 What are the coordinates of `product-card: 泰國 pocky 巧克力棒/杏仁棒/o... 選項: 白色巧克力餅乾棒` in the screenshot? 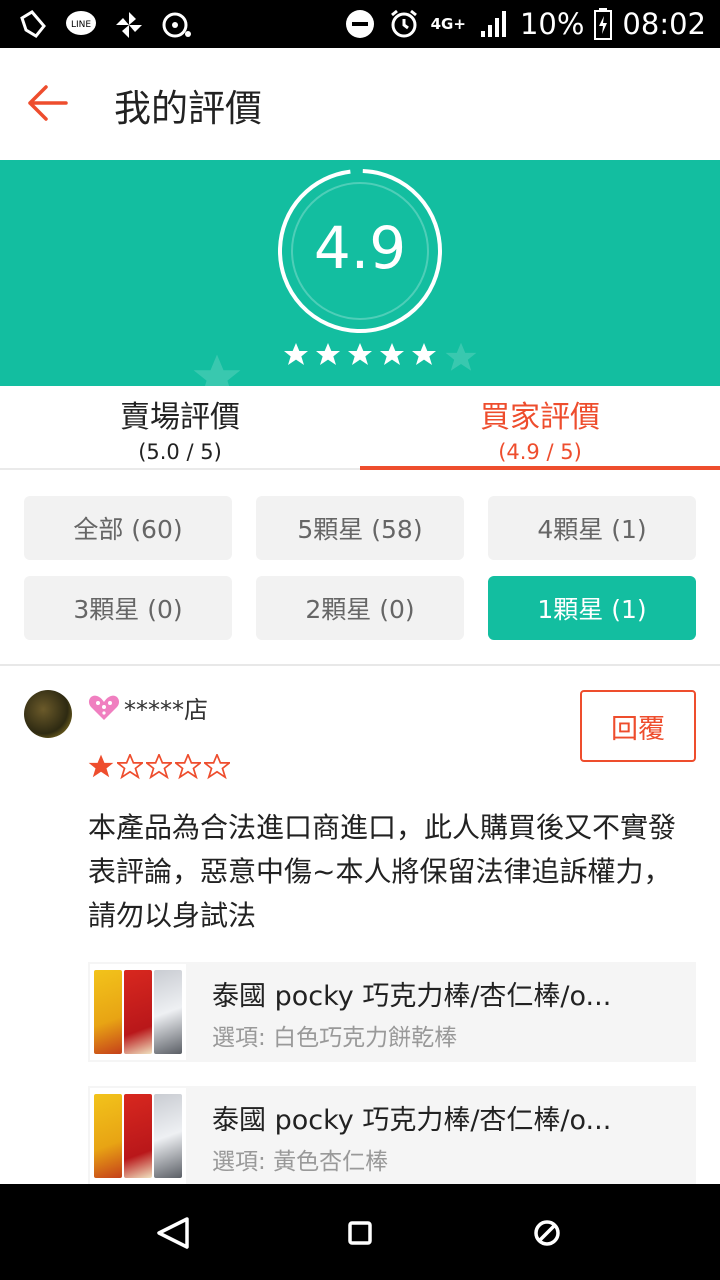 It's located at (392, 1012).